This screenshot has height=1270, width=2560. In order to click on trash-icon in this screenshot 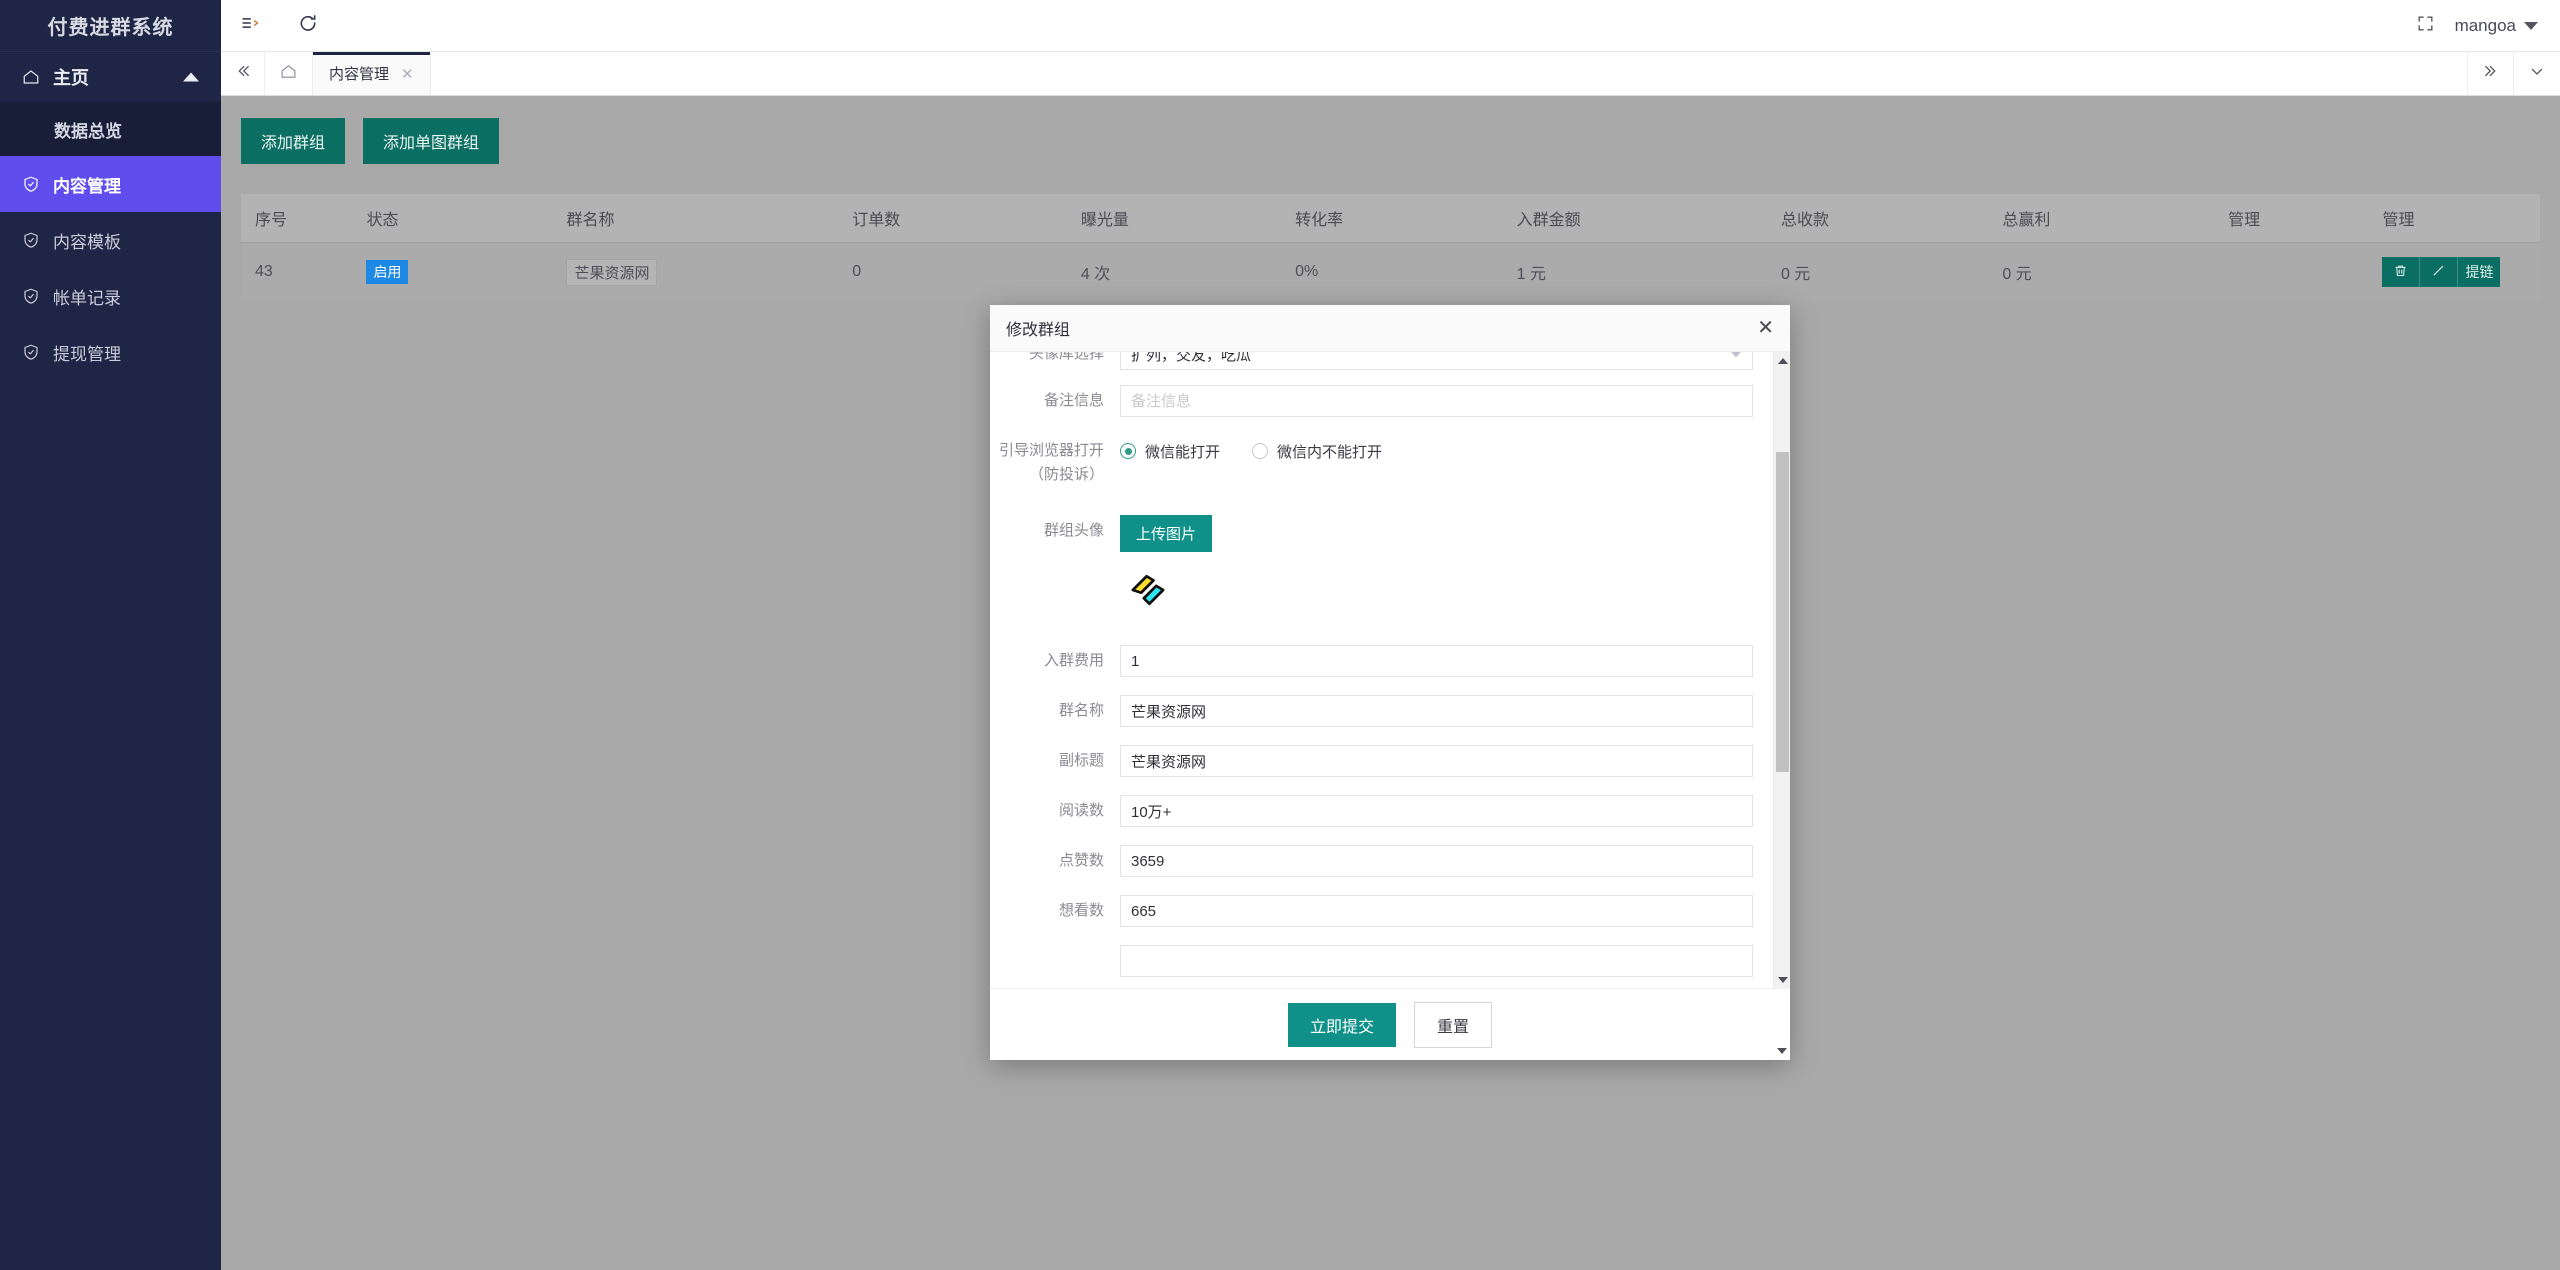, I will do `click(2400, 272)`.